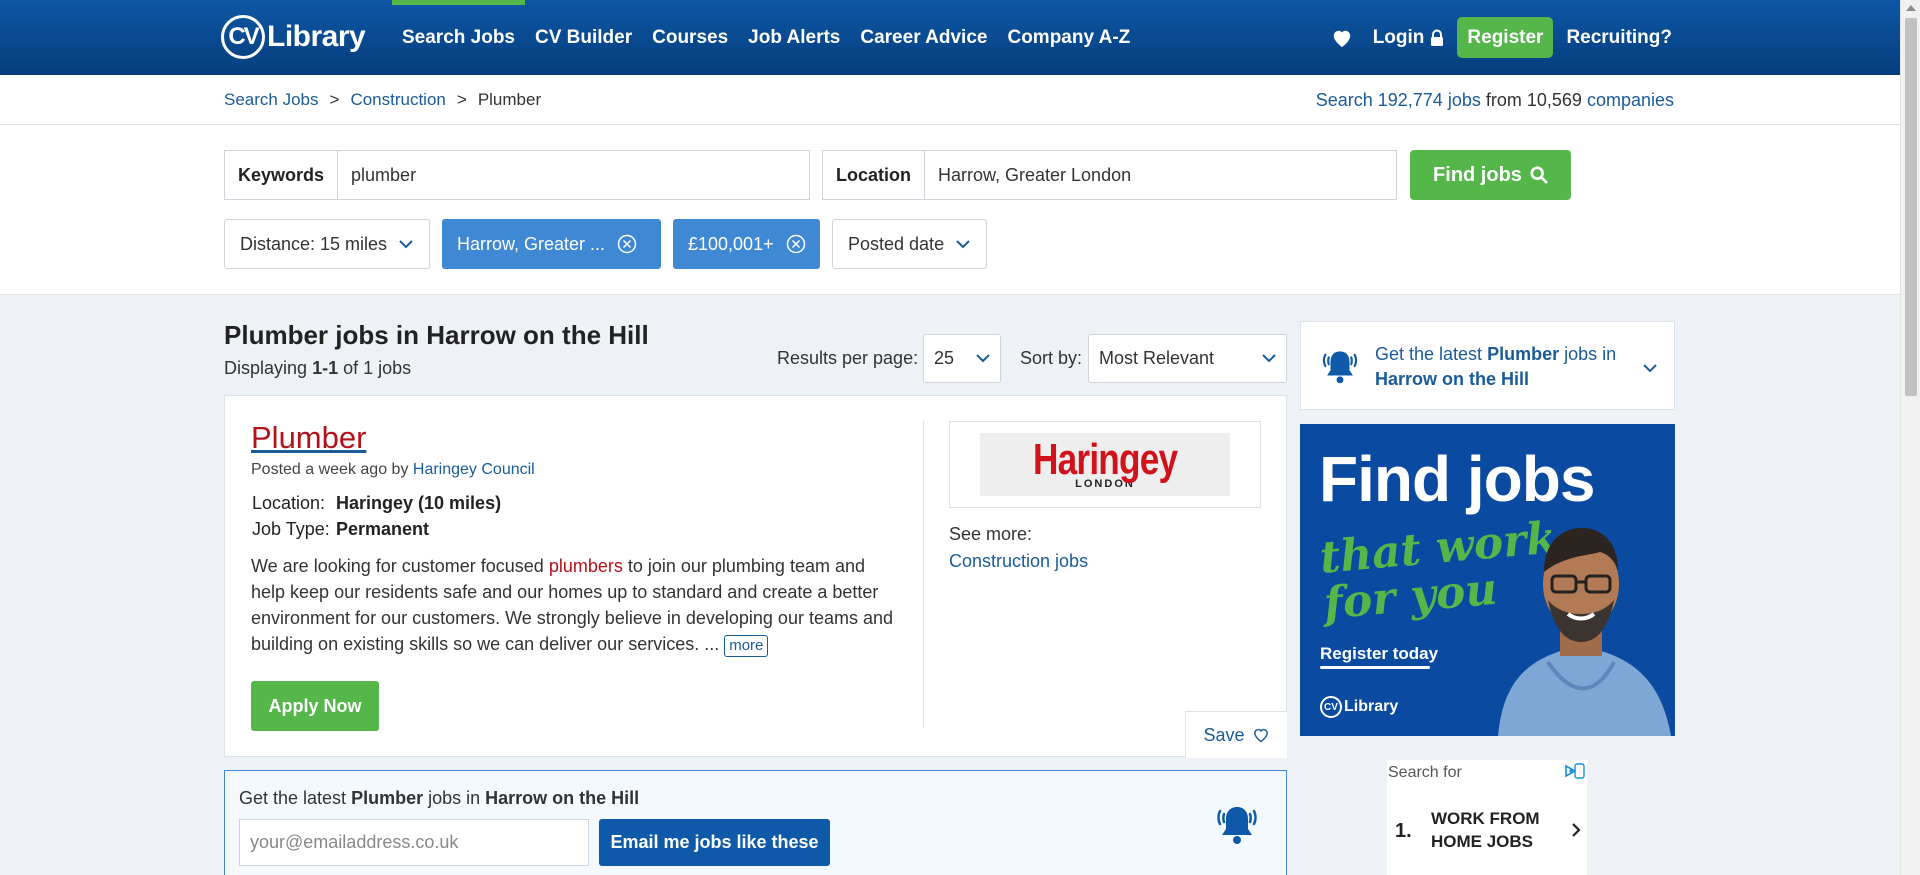 This screenshot has width=1920, height=875. I want to click on company-logo: Haringey LONDON, so click(1105, 464).